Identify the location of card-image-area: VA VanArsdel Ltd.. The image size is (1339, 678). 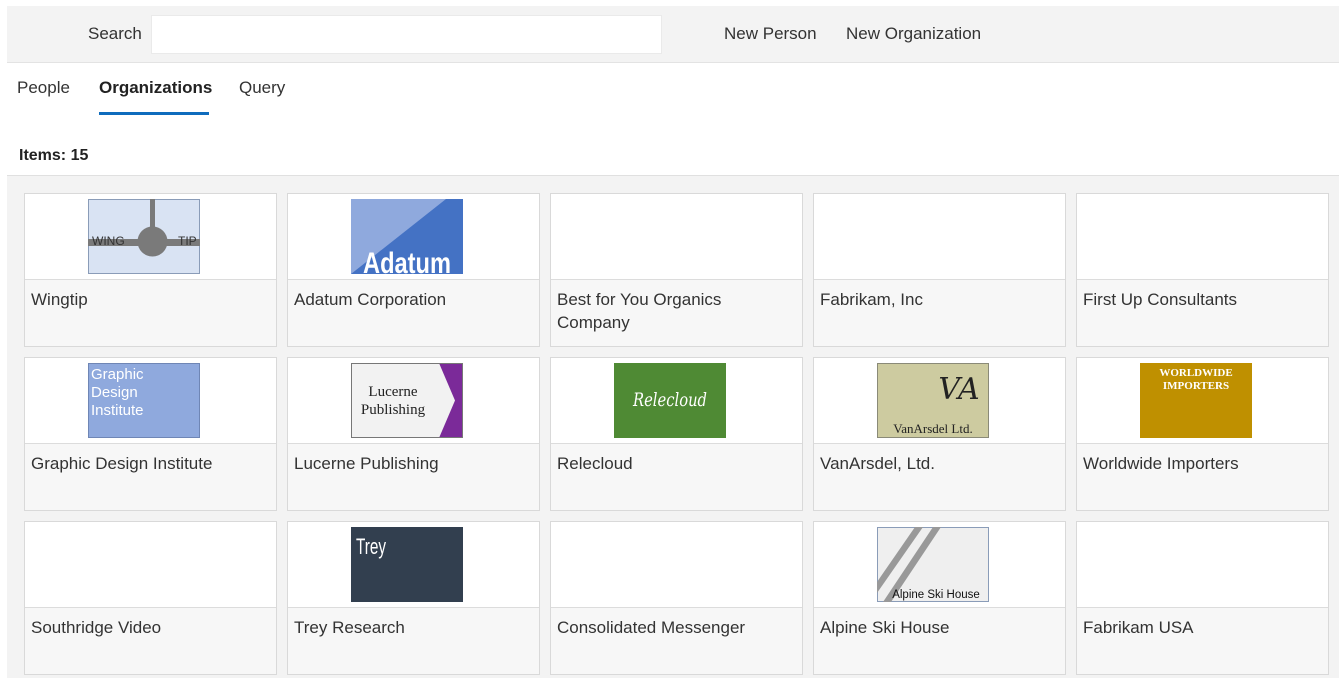
(939, 401).